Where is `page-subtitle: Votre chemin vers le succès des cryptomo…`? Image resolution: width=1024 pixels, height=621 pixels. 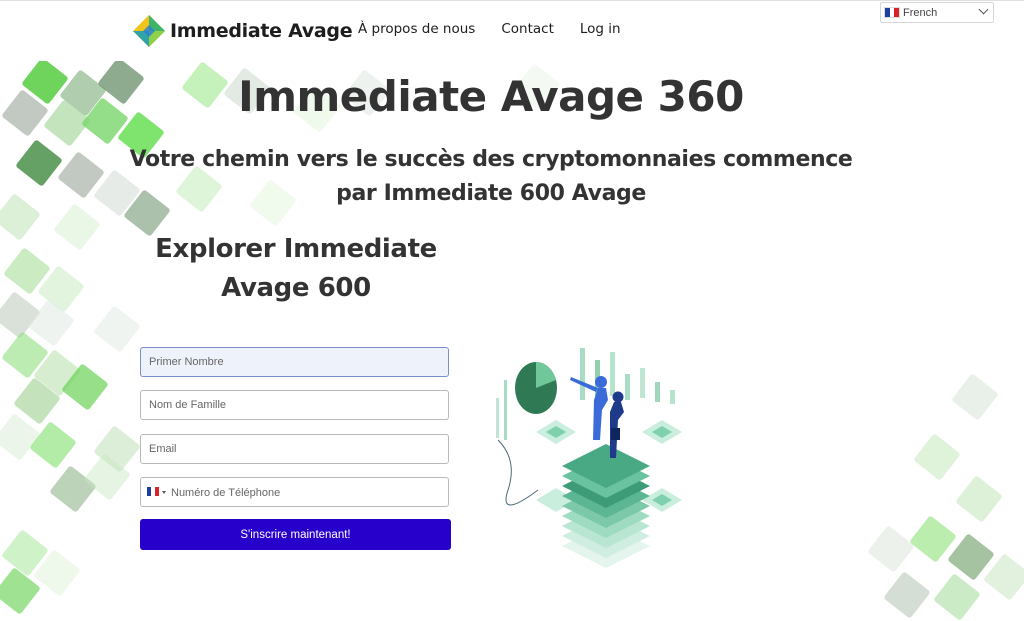 page-subtitle: Votre chemin vers le succès des cryptomo… is located at coordinates (491, 176).